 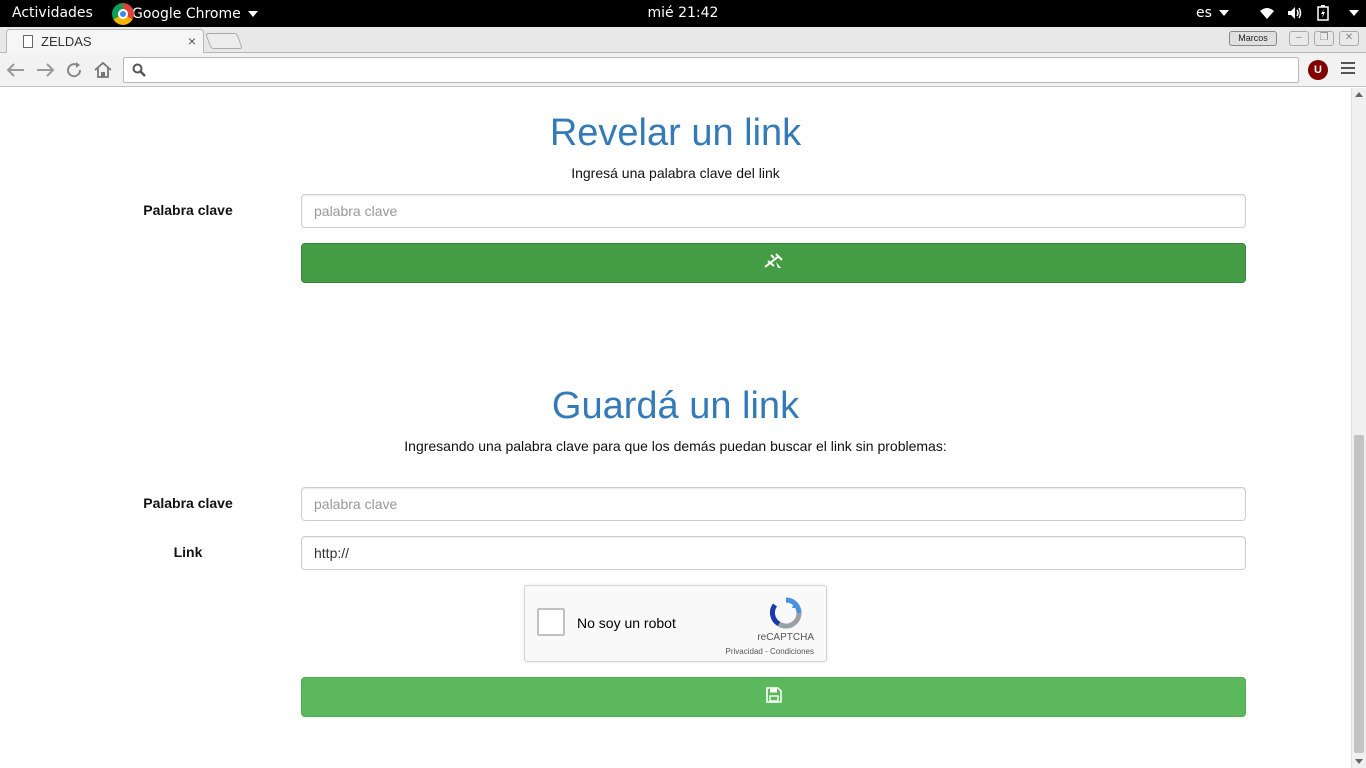 What do you see at coordinates (1359, 594) in the screenshot?
I see `scrollbar-thumb` at bounding box center [1359, 594].